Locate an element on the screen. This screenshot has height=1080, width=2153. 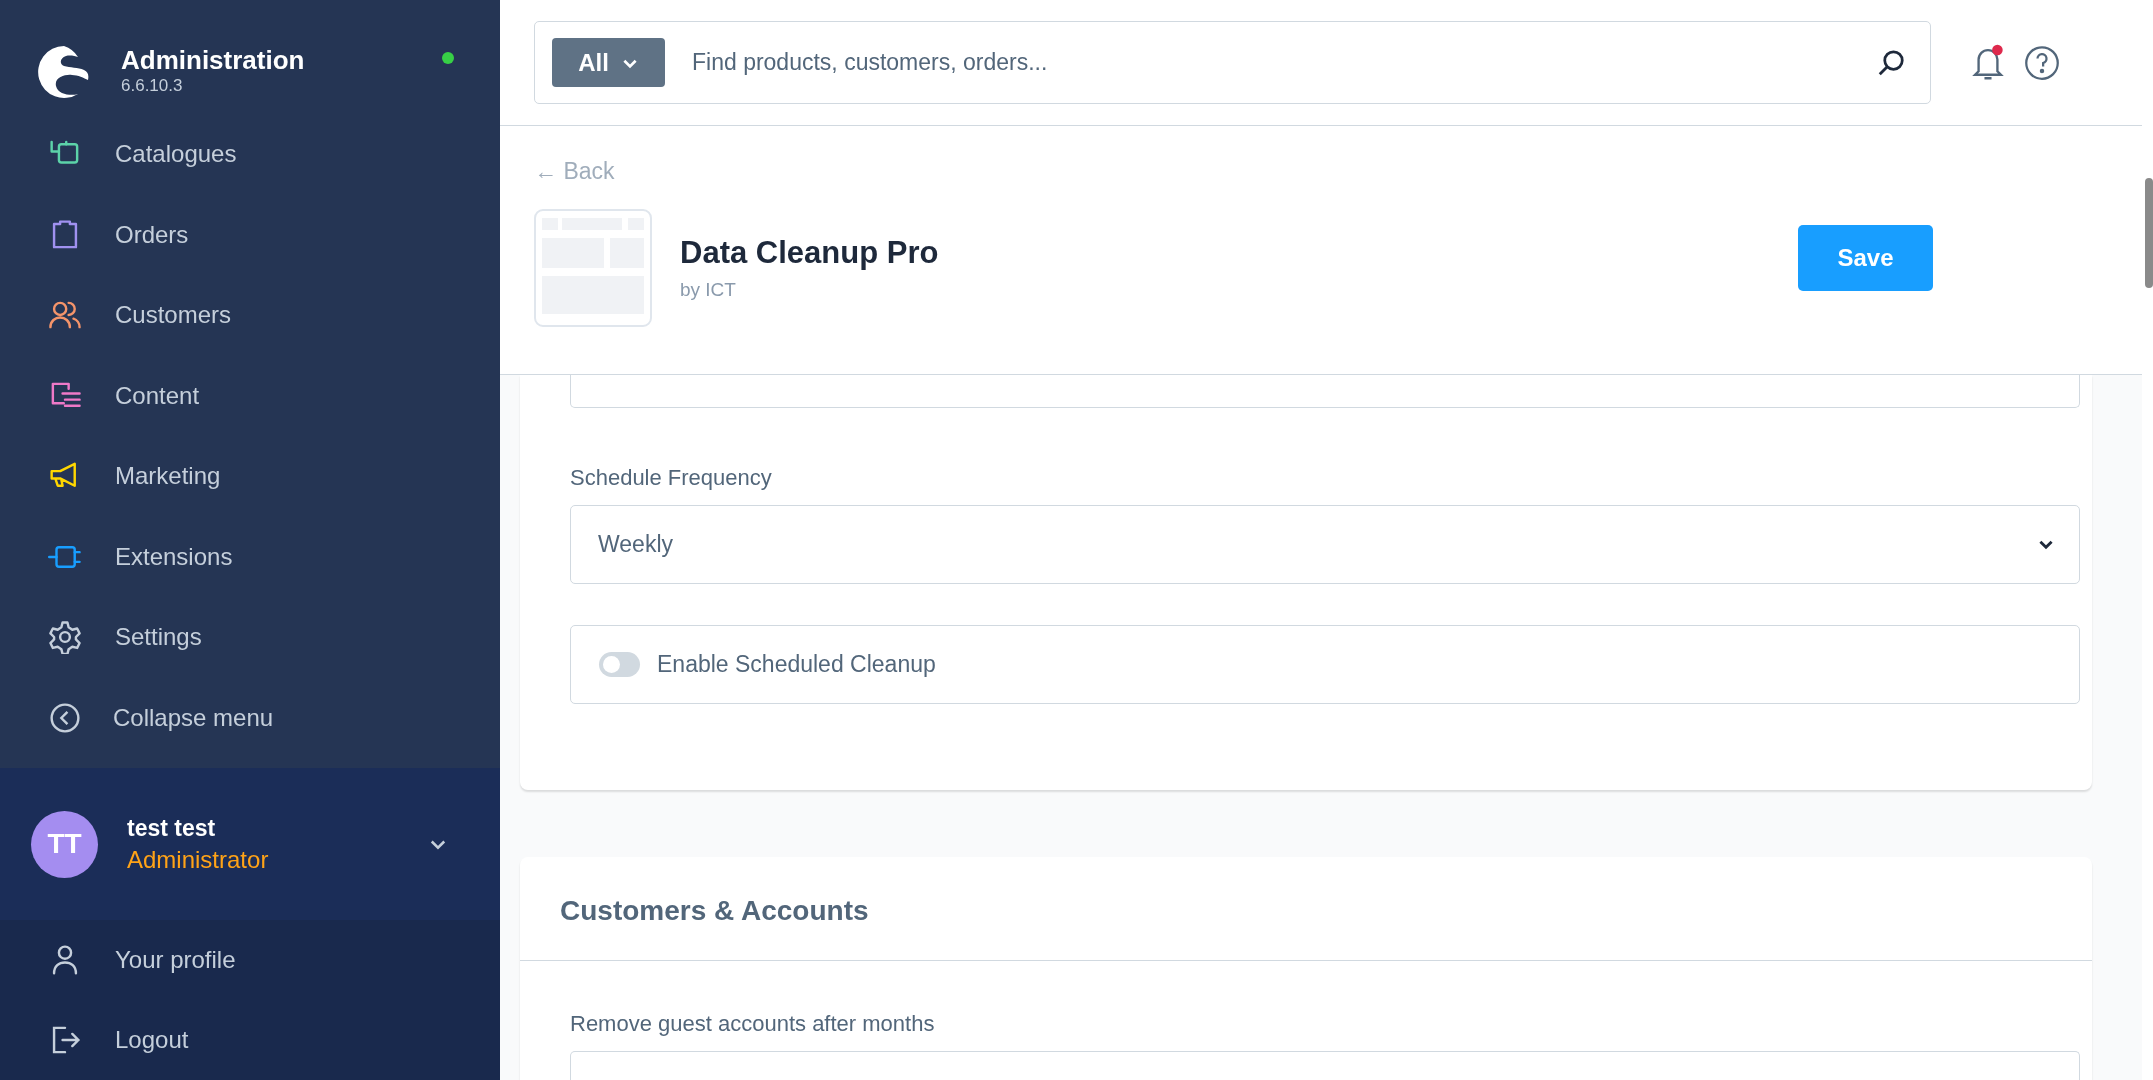
nav-item: Marketing is located at coordinates (250, 476).